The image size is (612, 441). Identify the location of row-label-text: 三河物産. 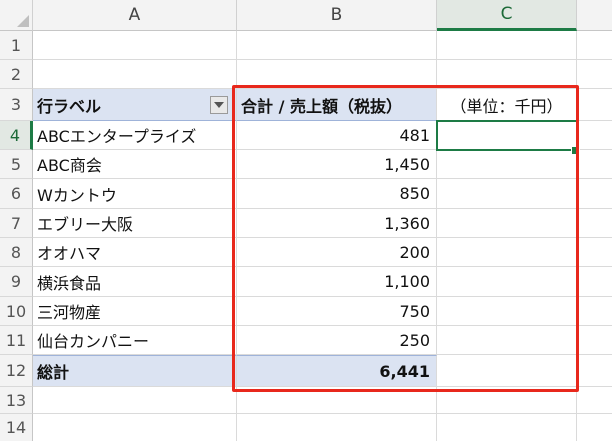
(69, 312).